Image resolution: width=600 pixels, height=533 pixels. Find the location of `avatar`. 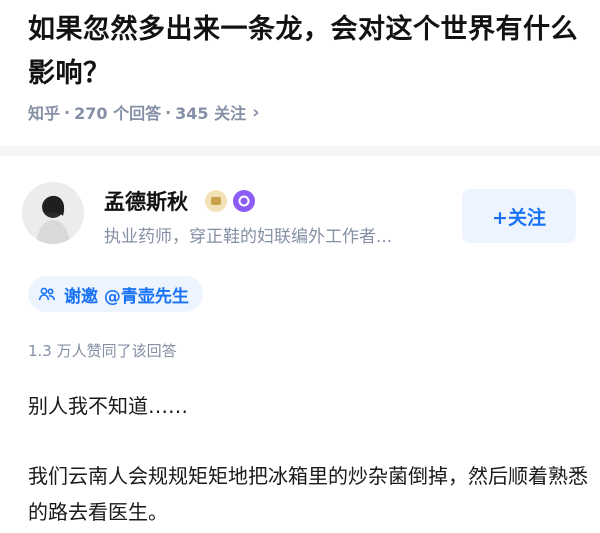

avatar is located at coordinates (53, 213).